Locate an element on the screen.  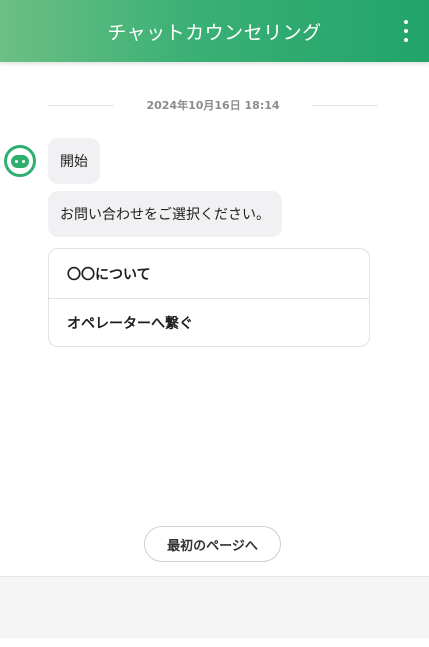
message-bubble-question: お問い合わせをご選択ください。 is located at coordinates (165, 214).